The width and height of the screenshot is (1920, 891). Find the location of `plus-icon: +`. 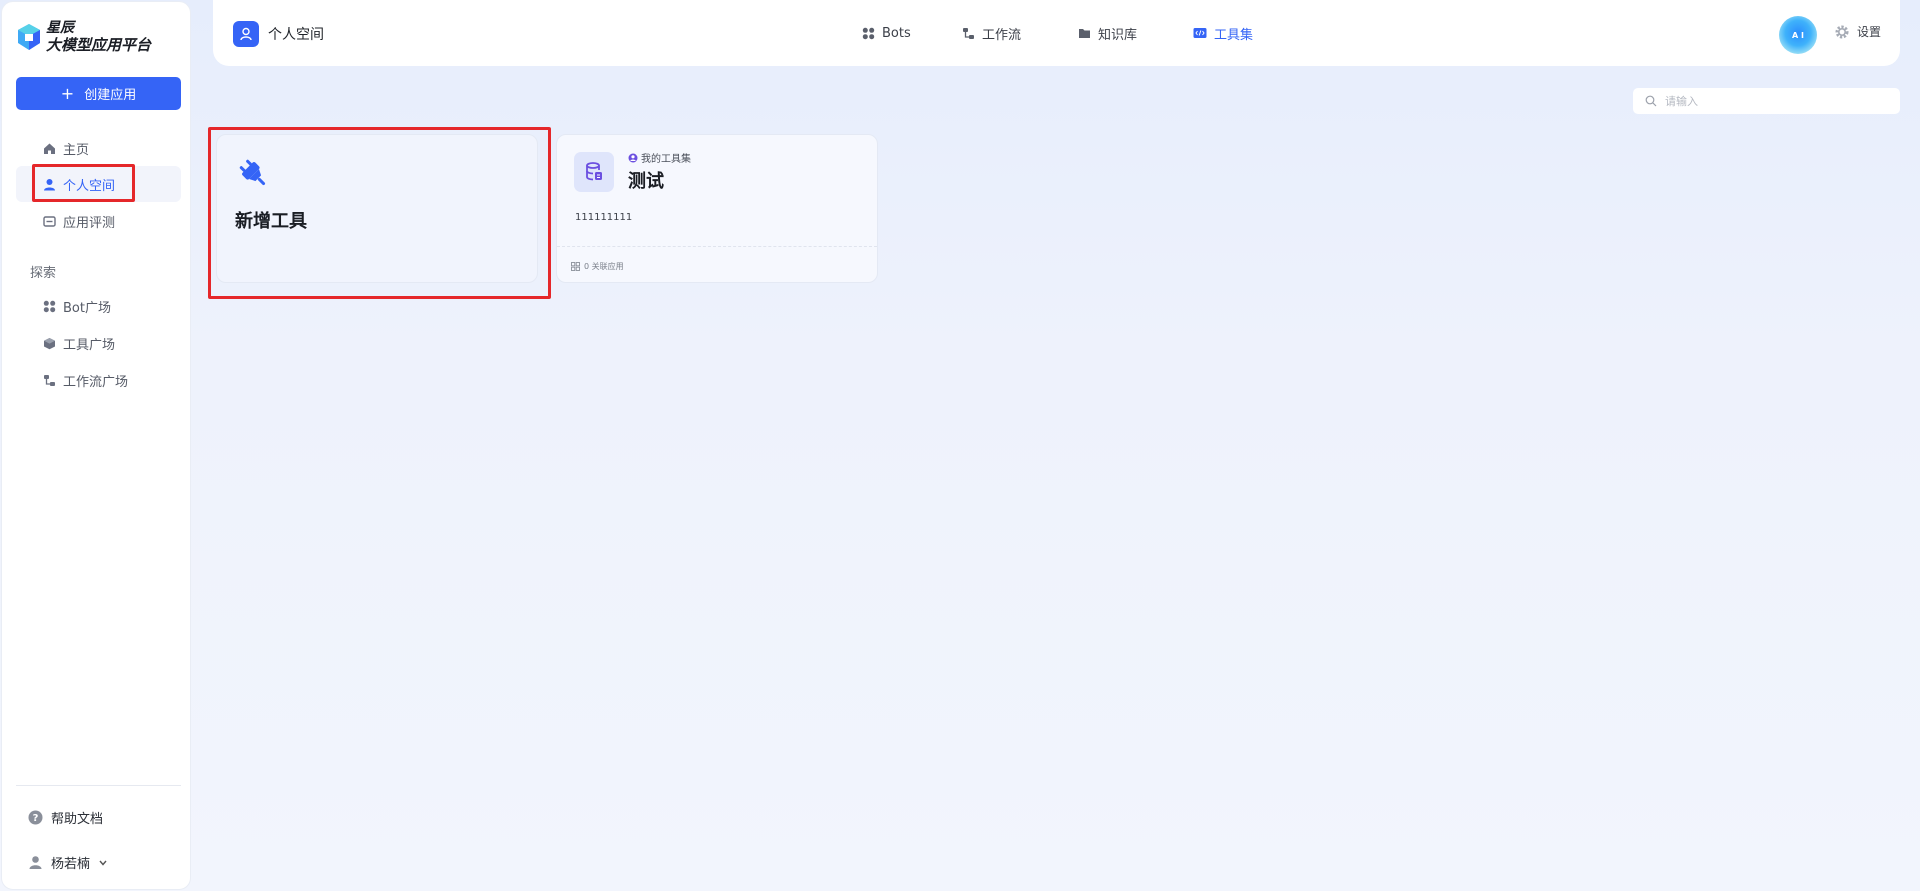

plus-icon: + is located at coordinates (67, 93).